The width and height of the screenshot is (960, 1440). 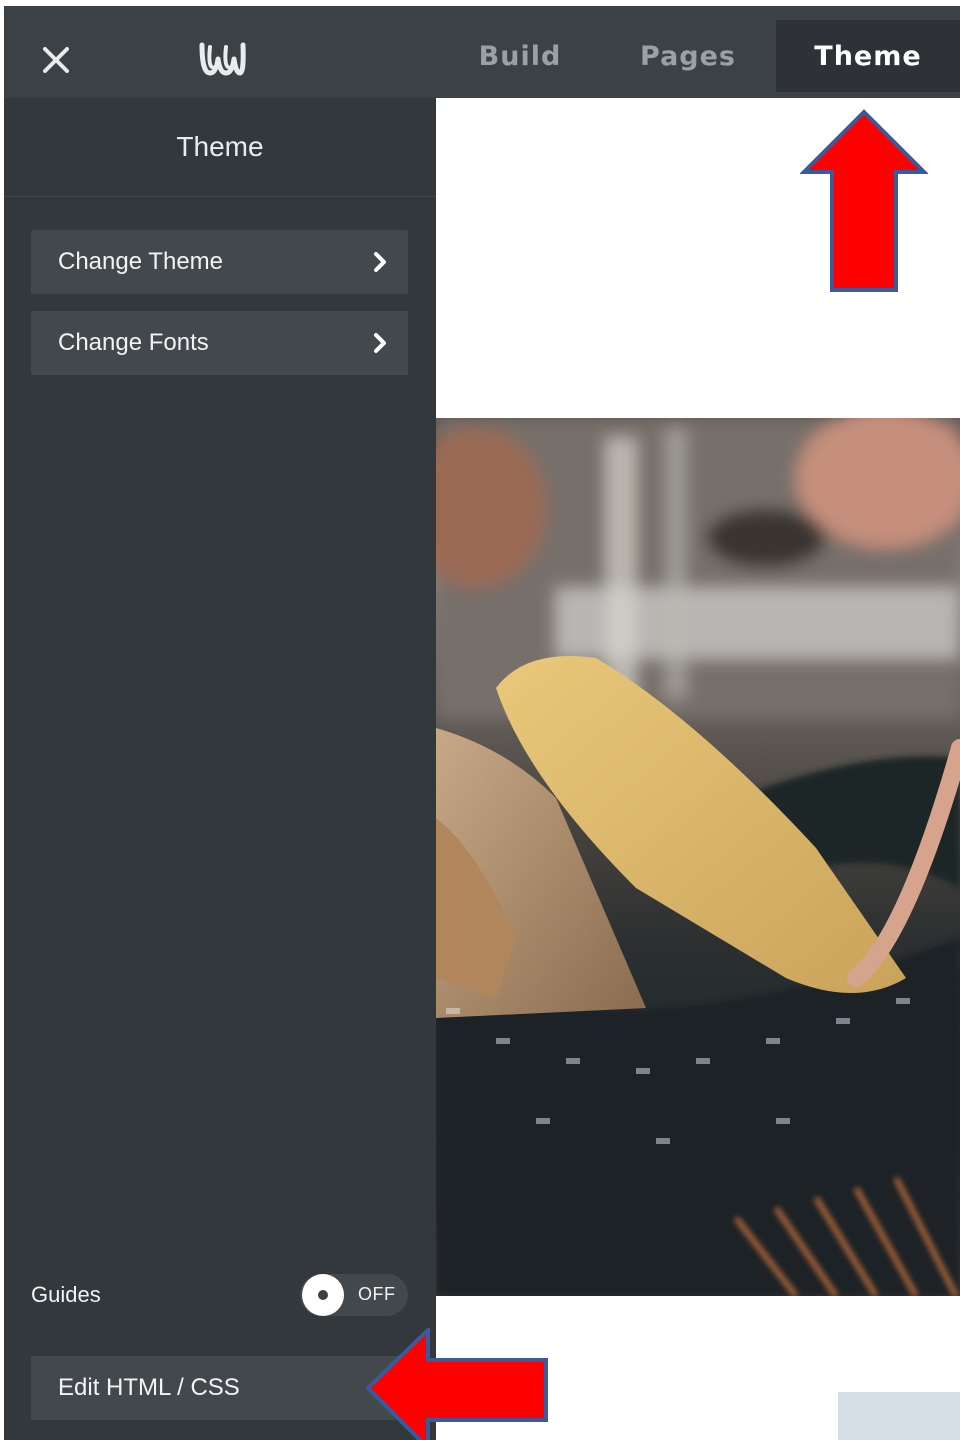 I want to click on toggle-knob, so click(x=323, y=1295).